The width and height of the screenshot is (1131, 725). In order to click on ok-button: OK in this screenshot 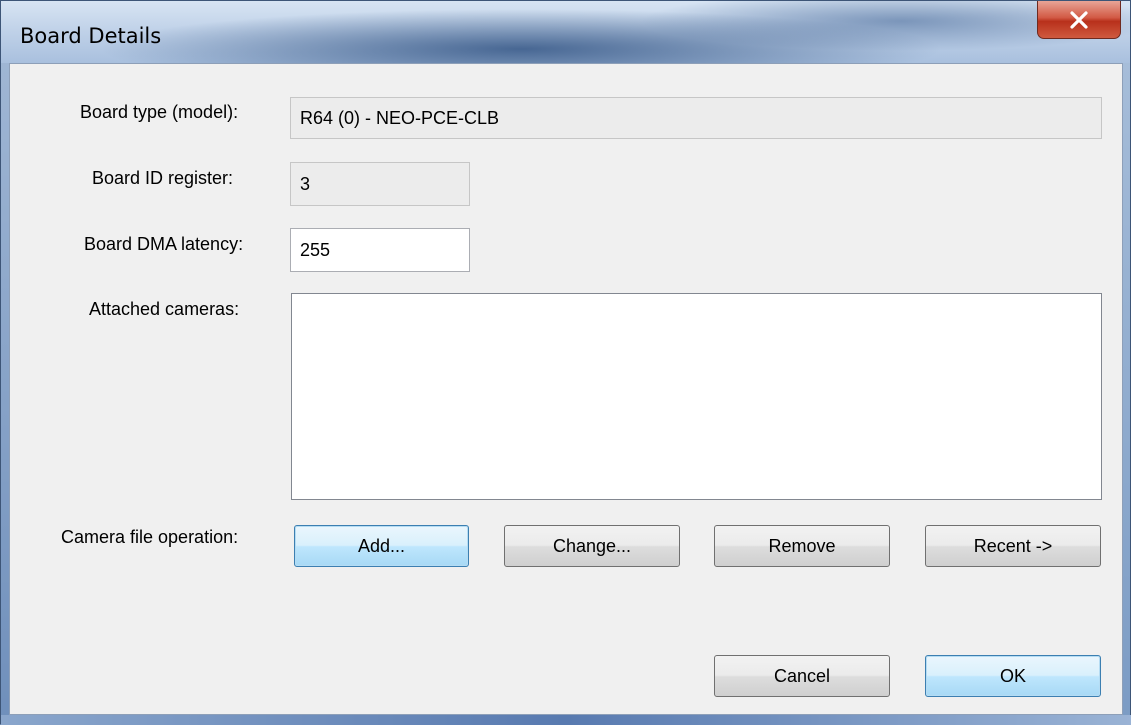, I will do `click(1013, 676)`.